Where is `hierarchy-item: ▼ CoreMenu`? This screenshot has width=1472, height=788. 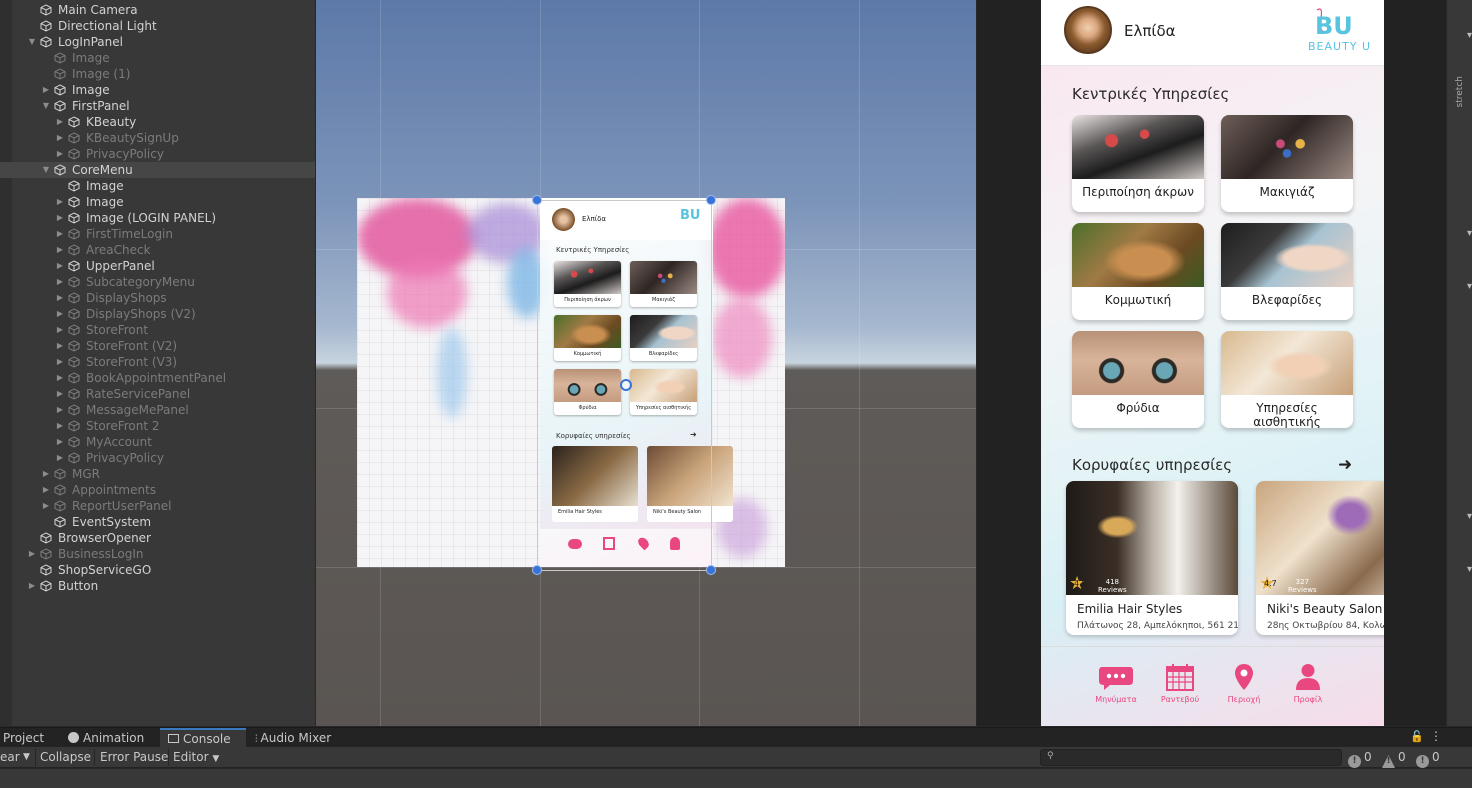
hierarchy-item: ▼ CoreMenu is located at coordinates (157, 170).